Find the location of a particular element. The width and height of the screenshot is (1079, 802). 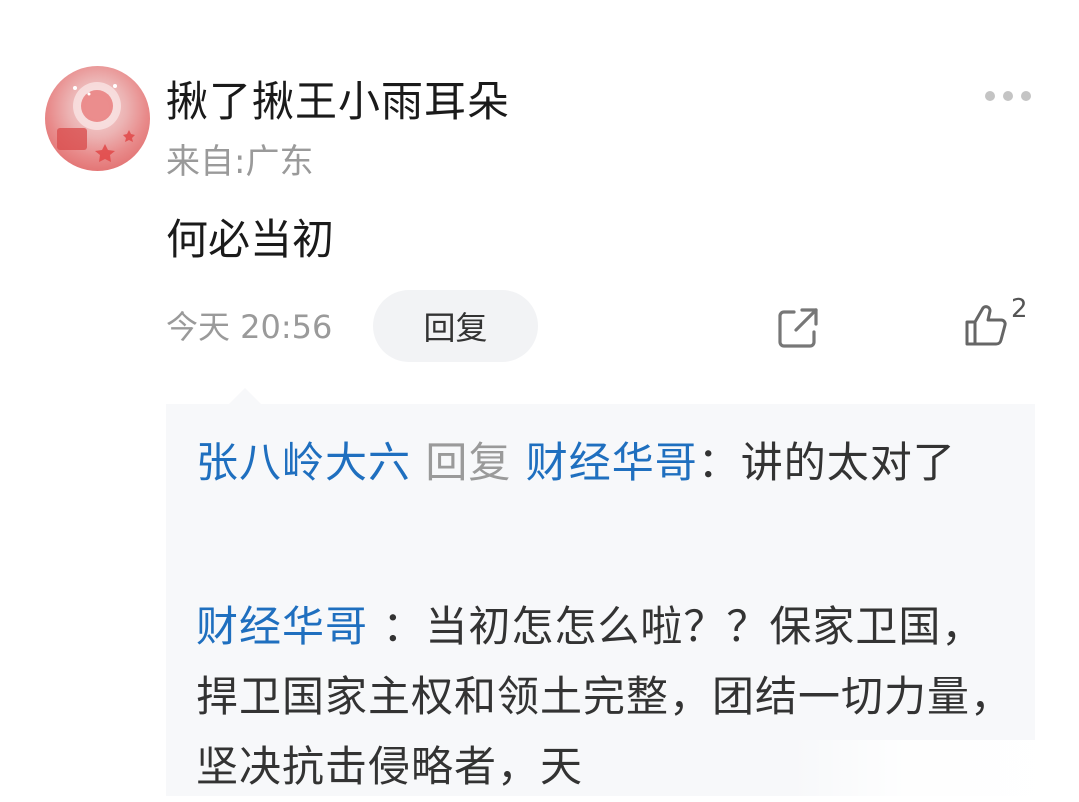

like-count: 2 is located at coordinates (1019, 309).